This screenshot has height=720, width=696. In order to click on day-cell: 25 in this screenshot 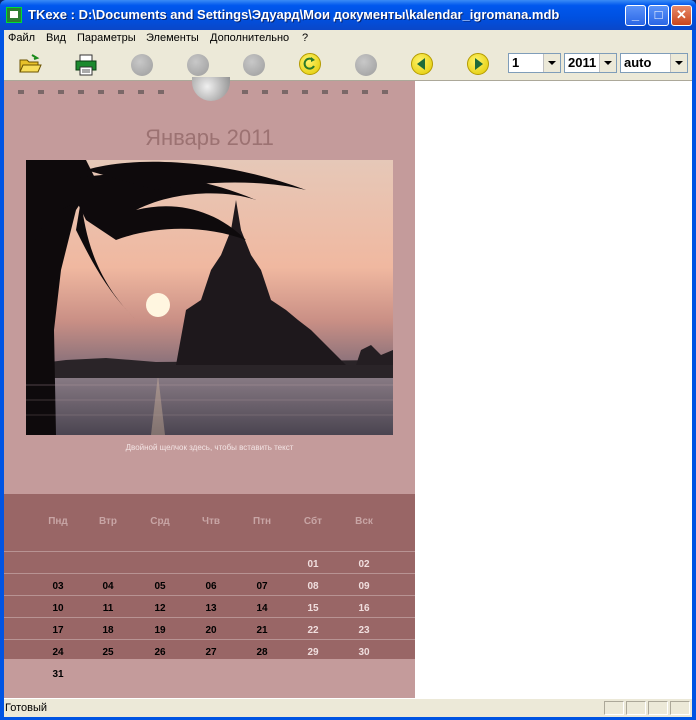, I will do `click(108, 652)`.